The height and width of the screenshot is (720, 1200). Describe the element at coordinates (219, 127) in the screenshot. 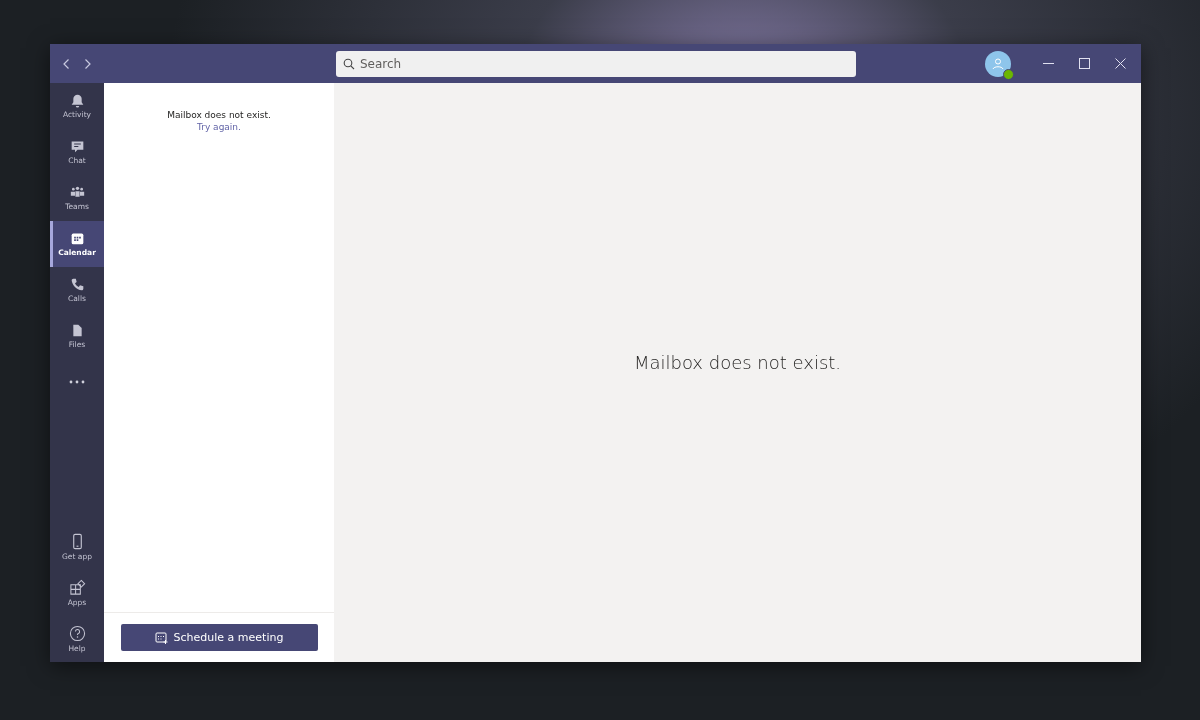

I see `try-again-link: Try again.` at that location.